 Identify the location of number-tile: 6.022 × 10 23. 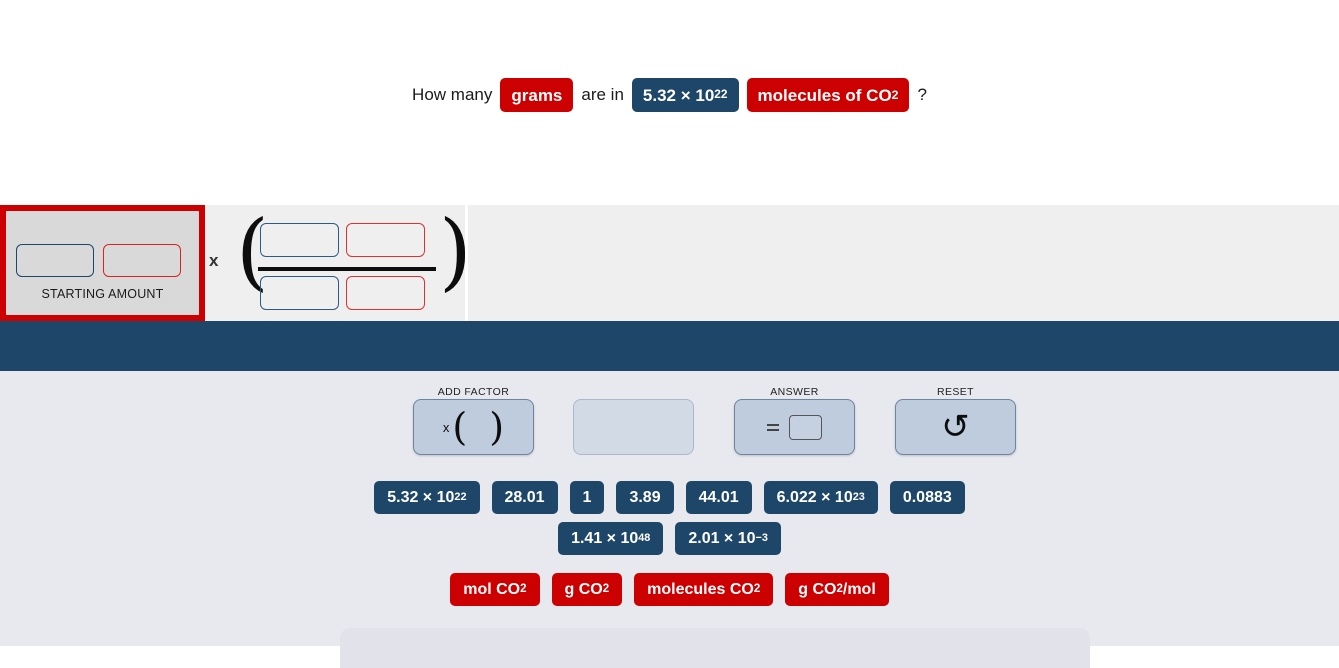
(820, 497).